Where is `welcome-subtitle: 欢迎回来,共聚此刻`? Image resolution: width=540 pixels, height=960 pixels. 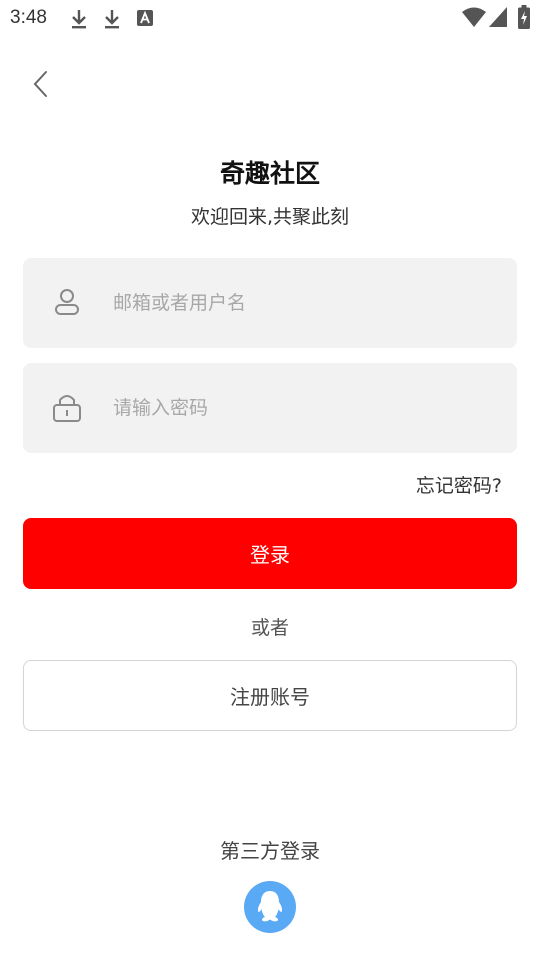
welcome-subtitle: 欢迎回来,共聚此刻 is located at coordinates (270, 217).